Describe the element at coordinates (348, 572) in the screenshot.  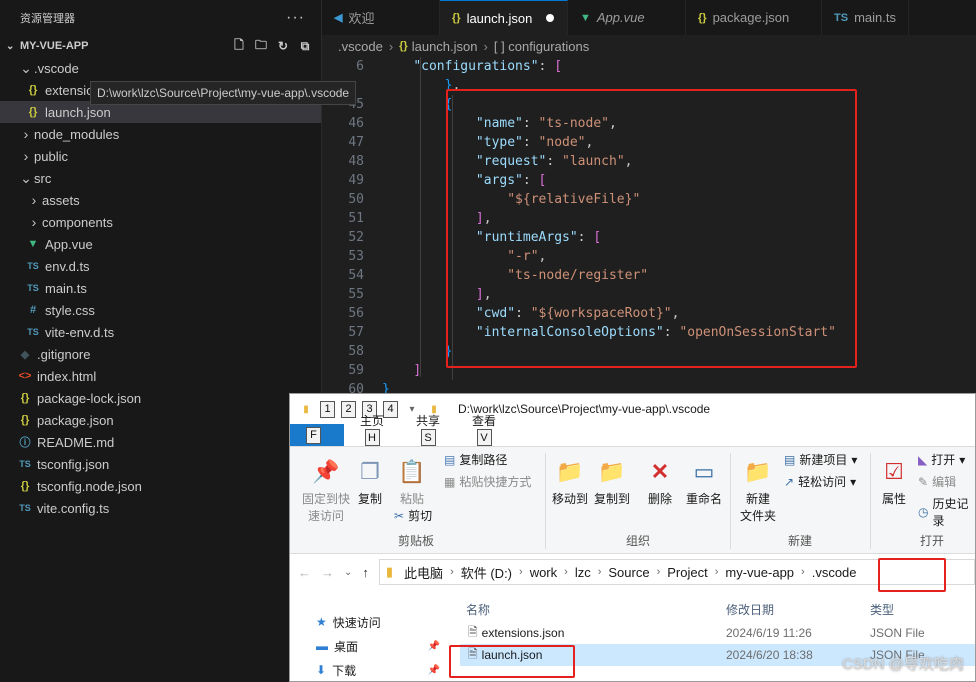
I see `recent-dropdown-icon: ⌄` at that location.